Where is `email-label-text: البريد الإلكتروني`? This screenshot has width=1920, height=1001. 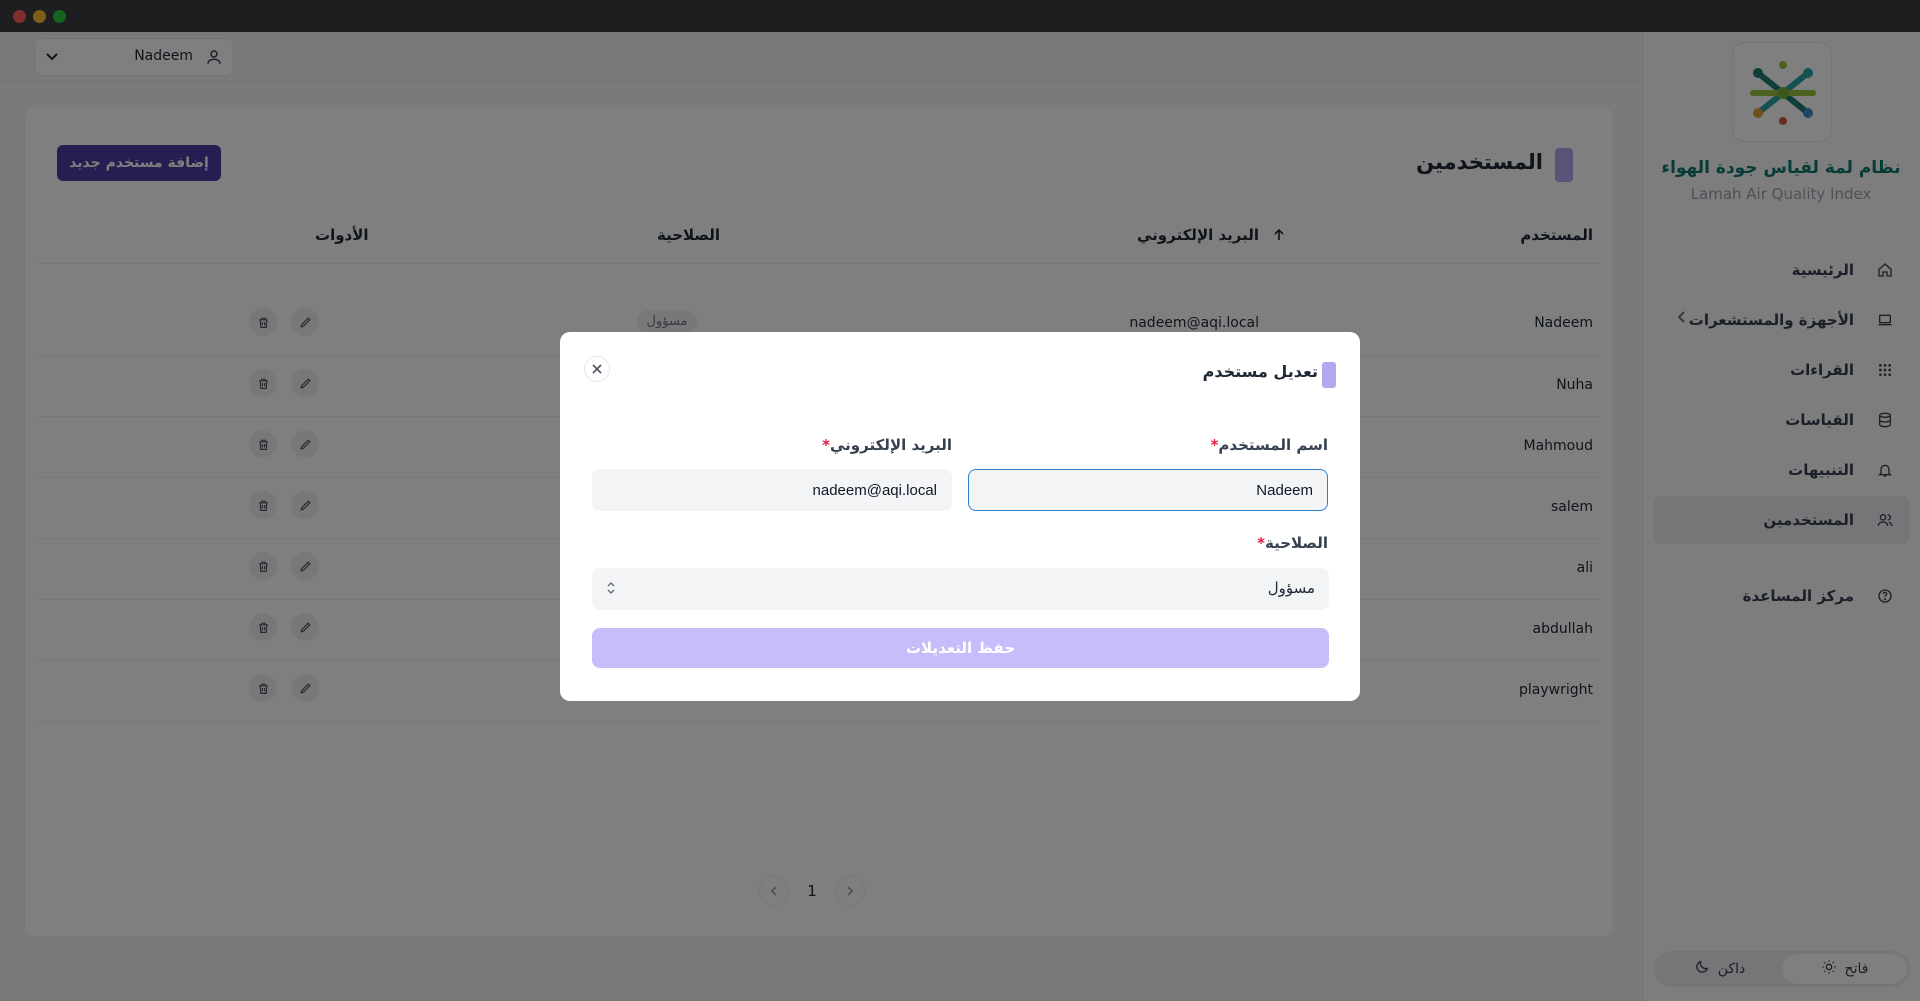 email-label-text: البريد الإلكتروني is located at coordinates (891, 445).